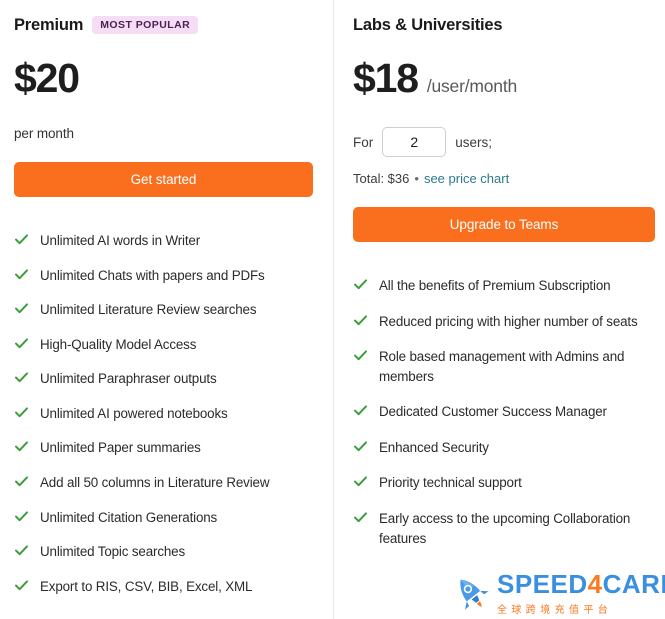  I want to click on list-item: Priority technical support, so click(504, 483).